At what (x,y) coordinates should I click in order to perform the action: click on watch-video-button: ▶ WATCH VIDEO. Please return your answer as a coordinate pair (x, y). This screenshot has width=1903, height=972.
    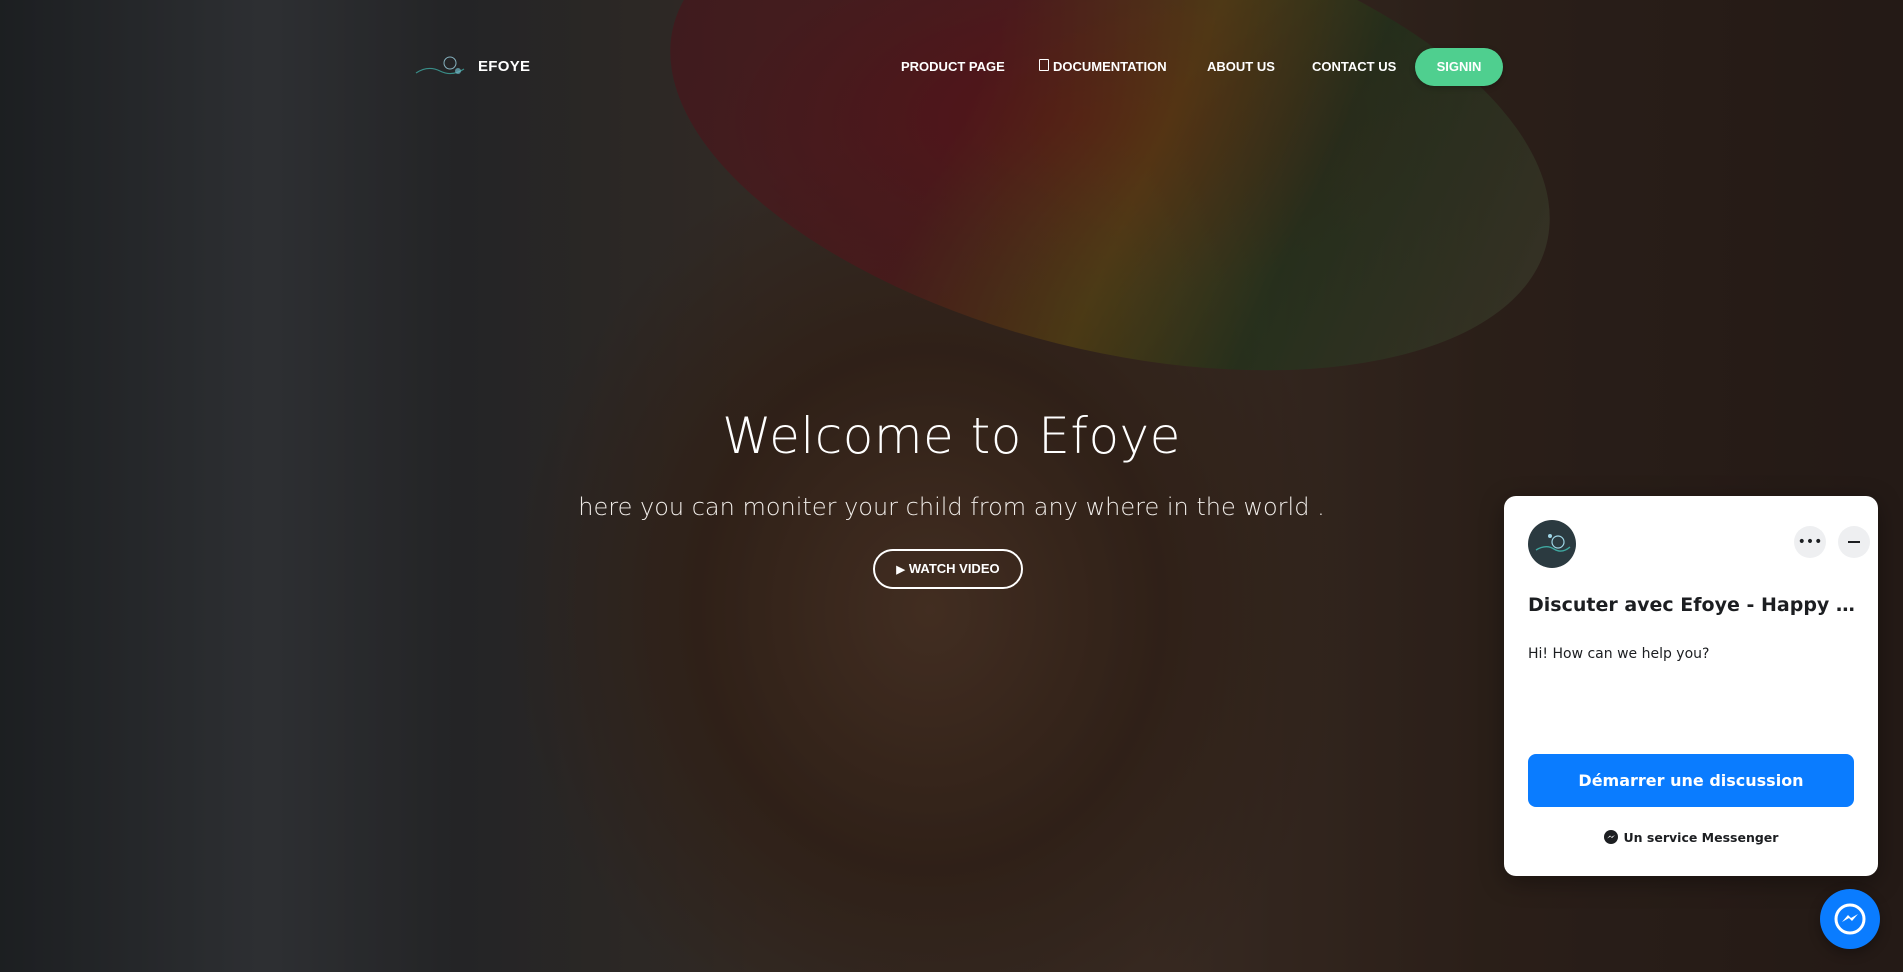
    Looking at the image, I should click on (948, 569).